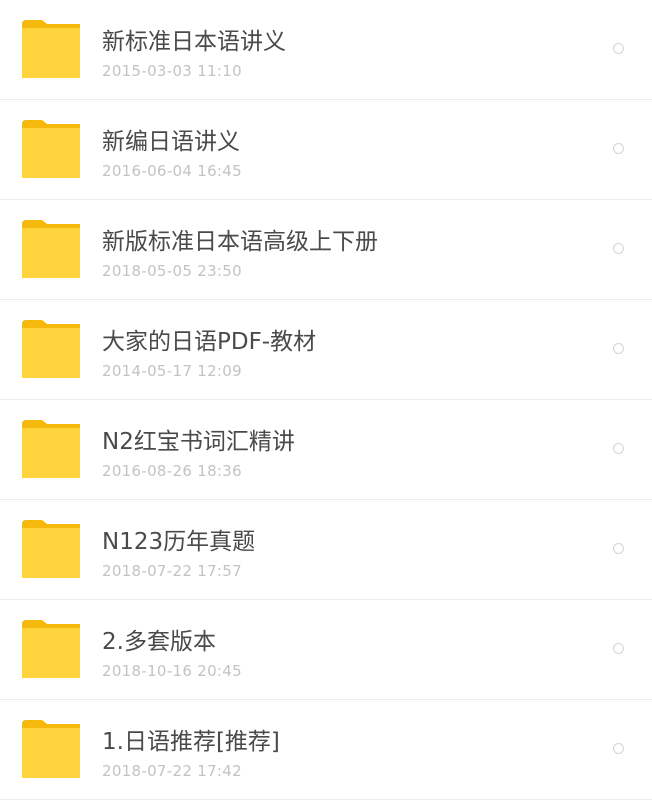 The image size is (652, 800). What do you see at coordinates (172, 71) in the screenshot?
I see `folder-date: 2015-03-03 11:10` at bounding box center [172, 71].